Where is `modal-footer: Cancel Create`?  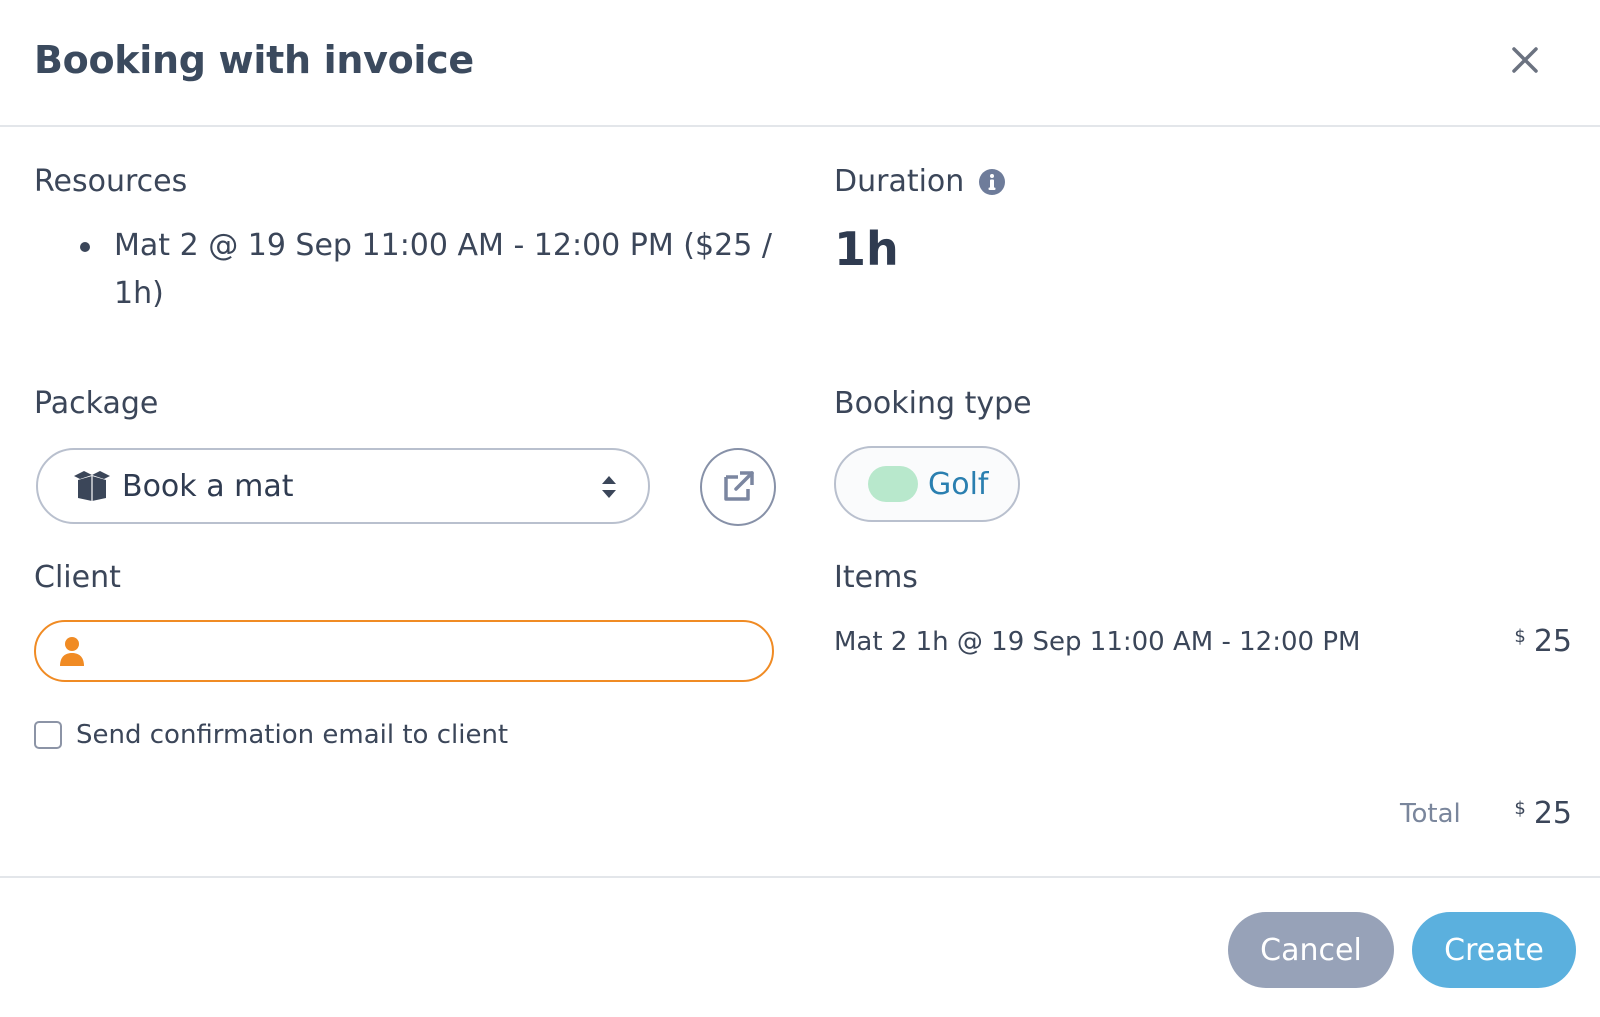 modal-footer: Cancel Create is located at coordinates (800, 946).